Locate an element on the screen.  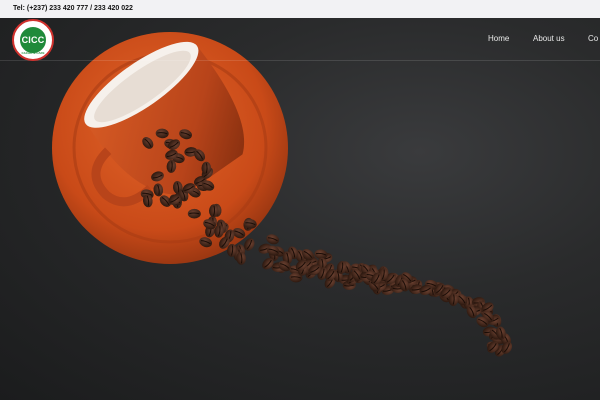
nav-home-link: Home is located at coordinates (498, 38).